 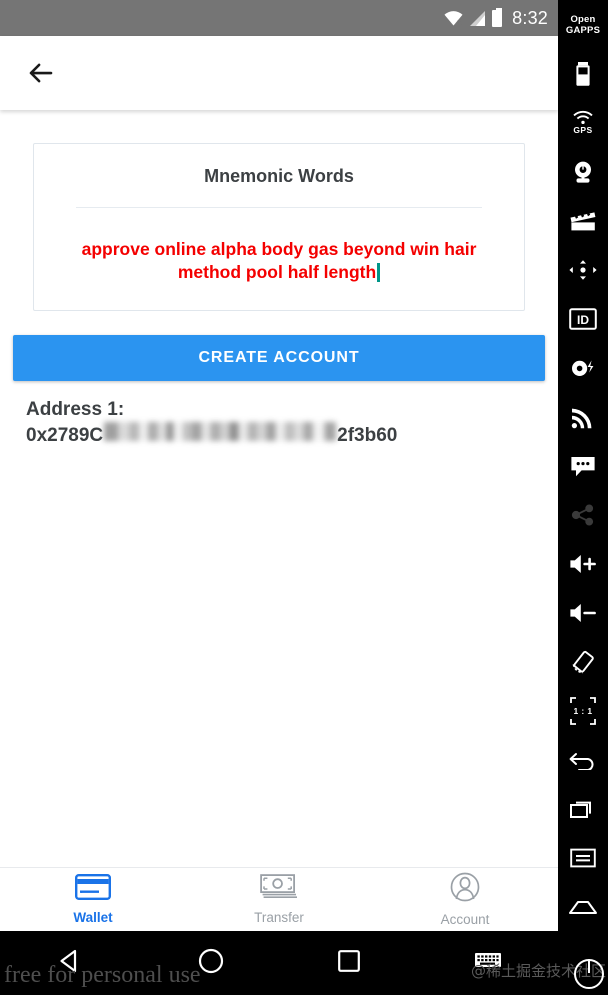 I want to click on svg-text: x, so click(x=459, y=22).